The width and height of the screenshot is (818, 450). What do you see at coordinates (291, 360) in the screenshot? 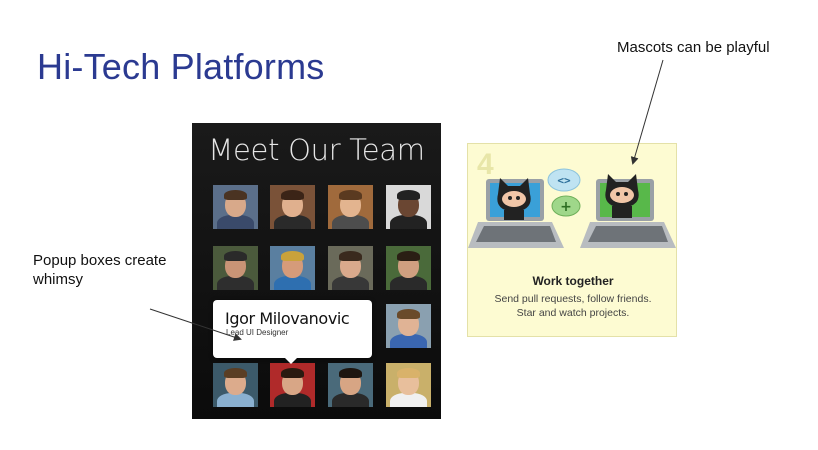
I see `popup-tail` at bounding box center [291, 360].